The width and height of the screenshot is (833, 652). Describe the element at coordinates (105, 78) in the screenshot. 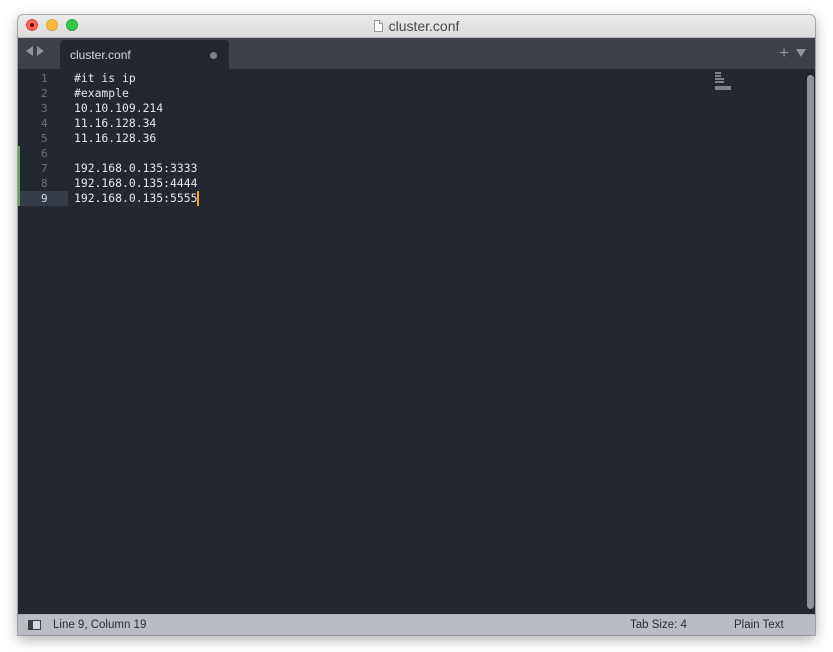

I see `code-line: #it is ip` at that location.